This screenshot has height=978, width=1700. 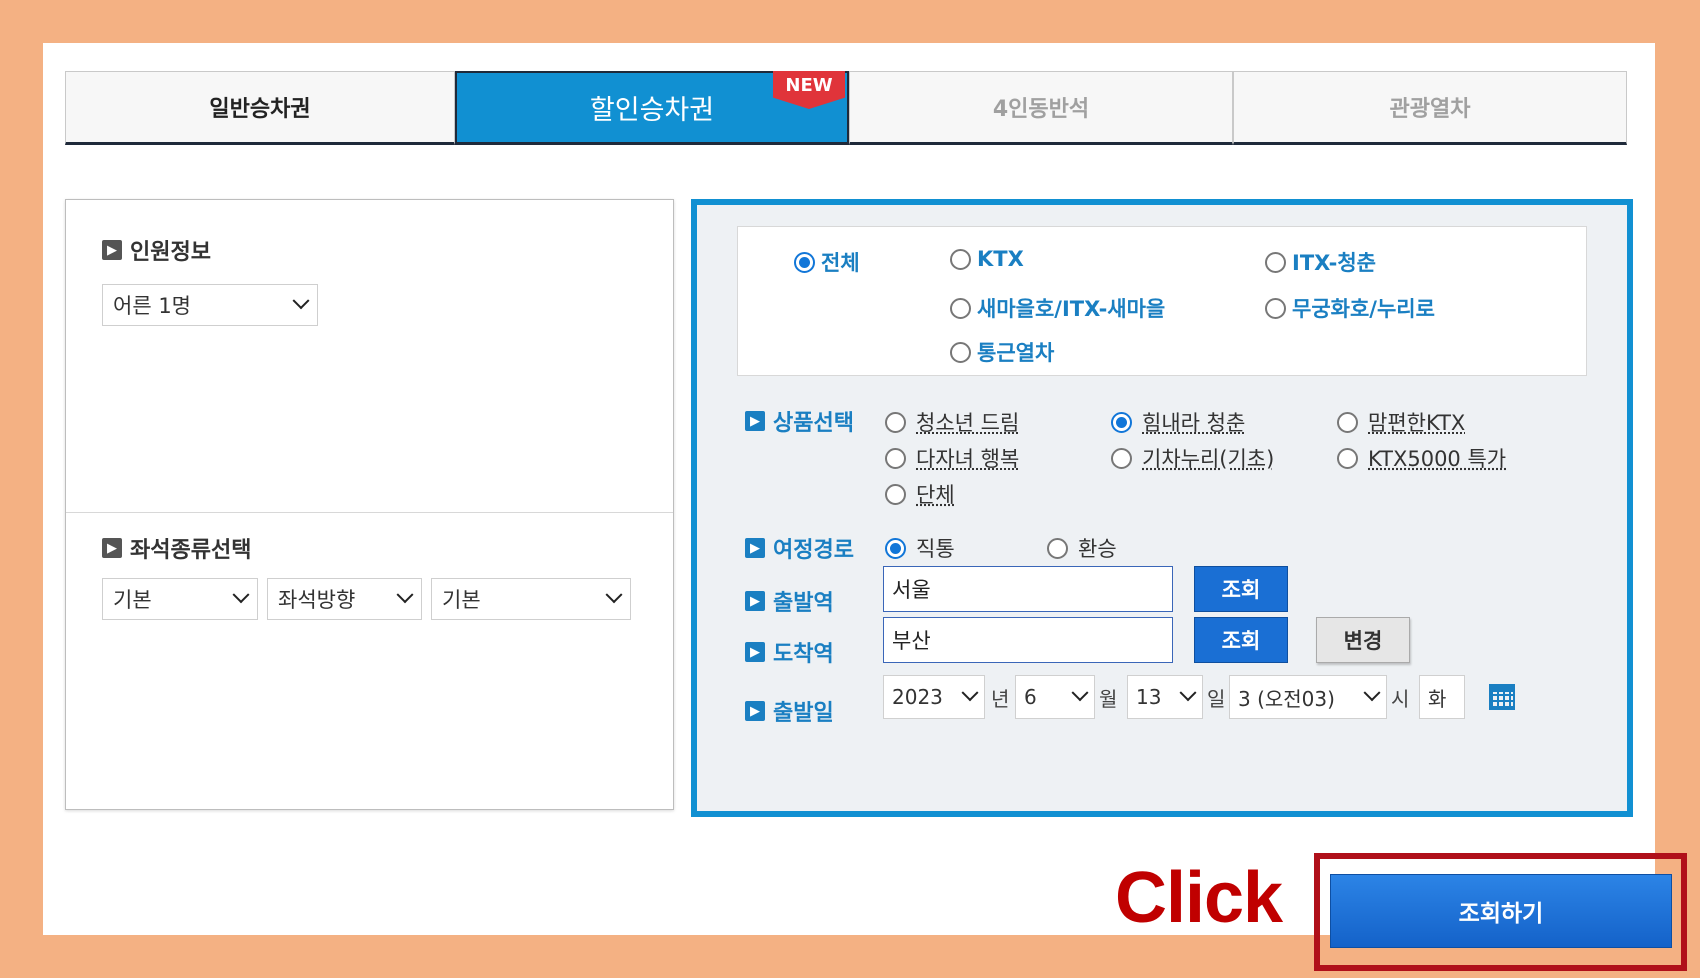 I want to click on passenger-title: ▶ 인원정보, so click(x=156, y=250).